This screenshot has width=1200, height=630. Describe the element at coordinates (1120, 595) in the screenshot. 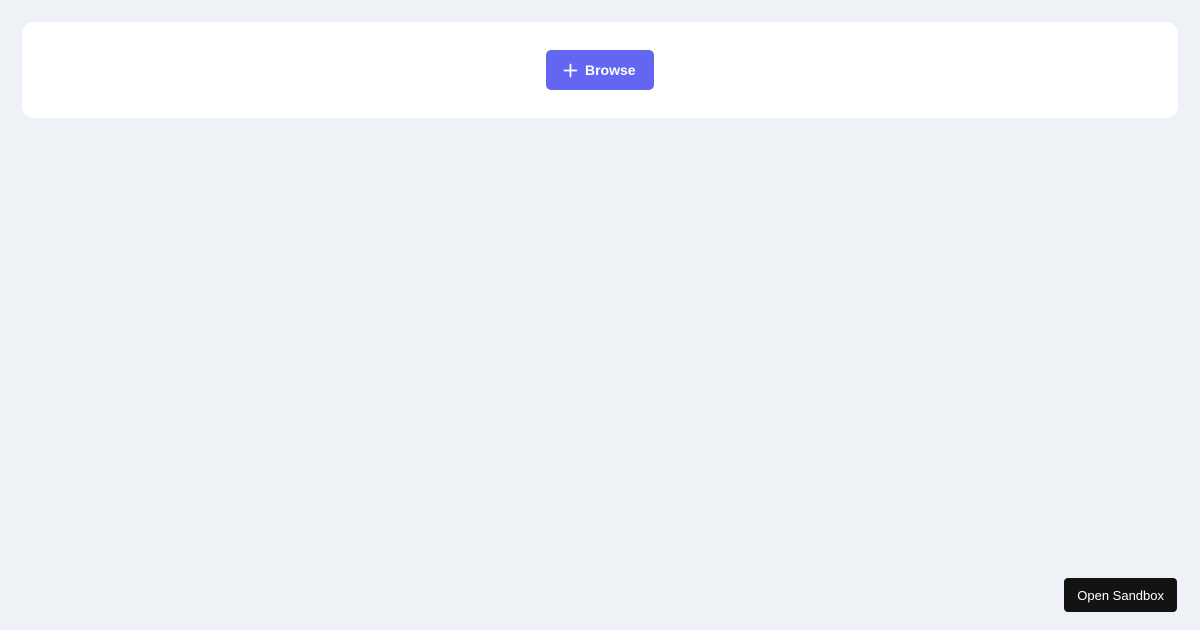

I see `open-sandbox-button: Open Sandbox` at that location.